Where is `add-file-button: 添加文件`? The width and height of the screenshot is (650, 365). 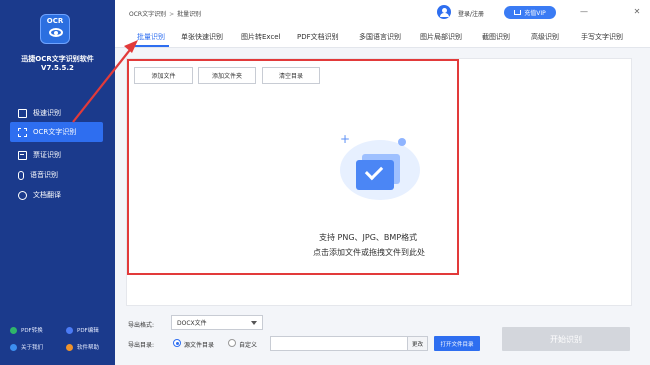 add-file-button: 添加文件 is located at coordinates (163, 75).